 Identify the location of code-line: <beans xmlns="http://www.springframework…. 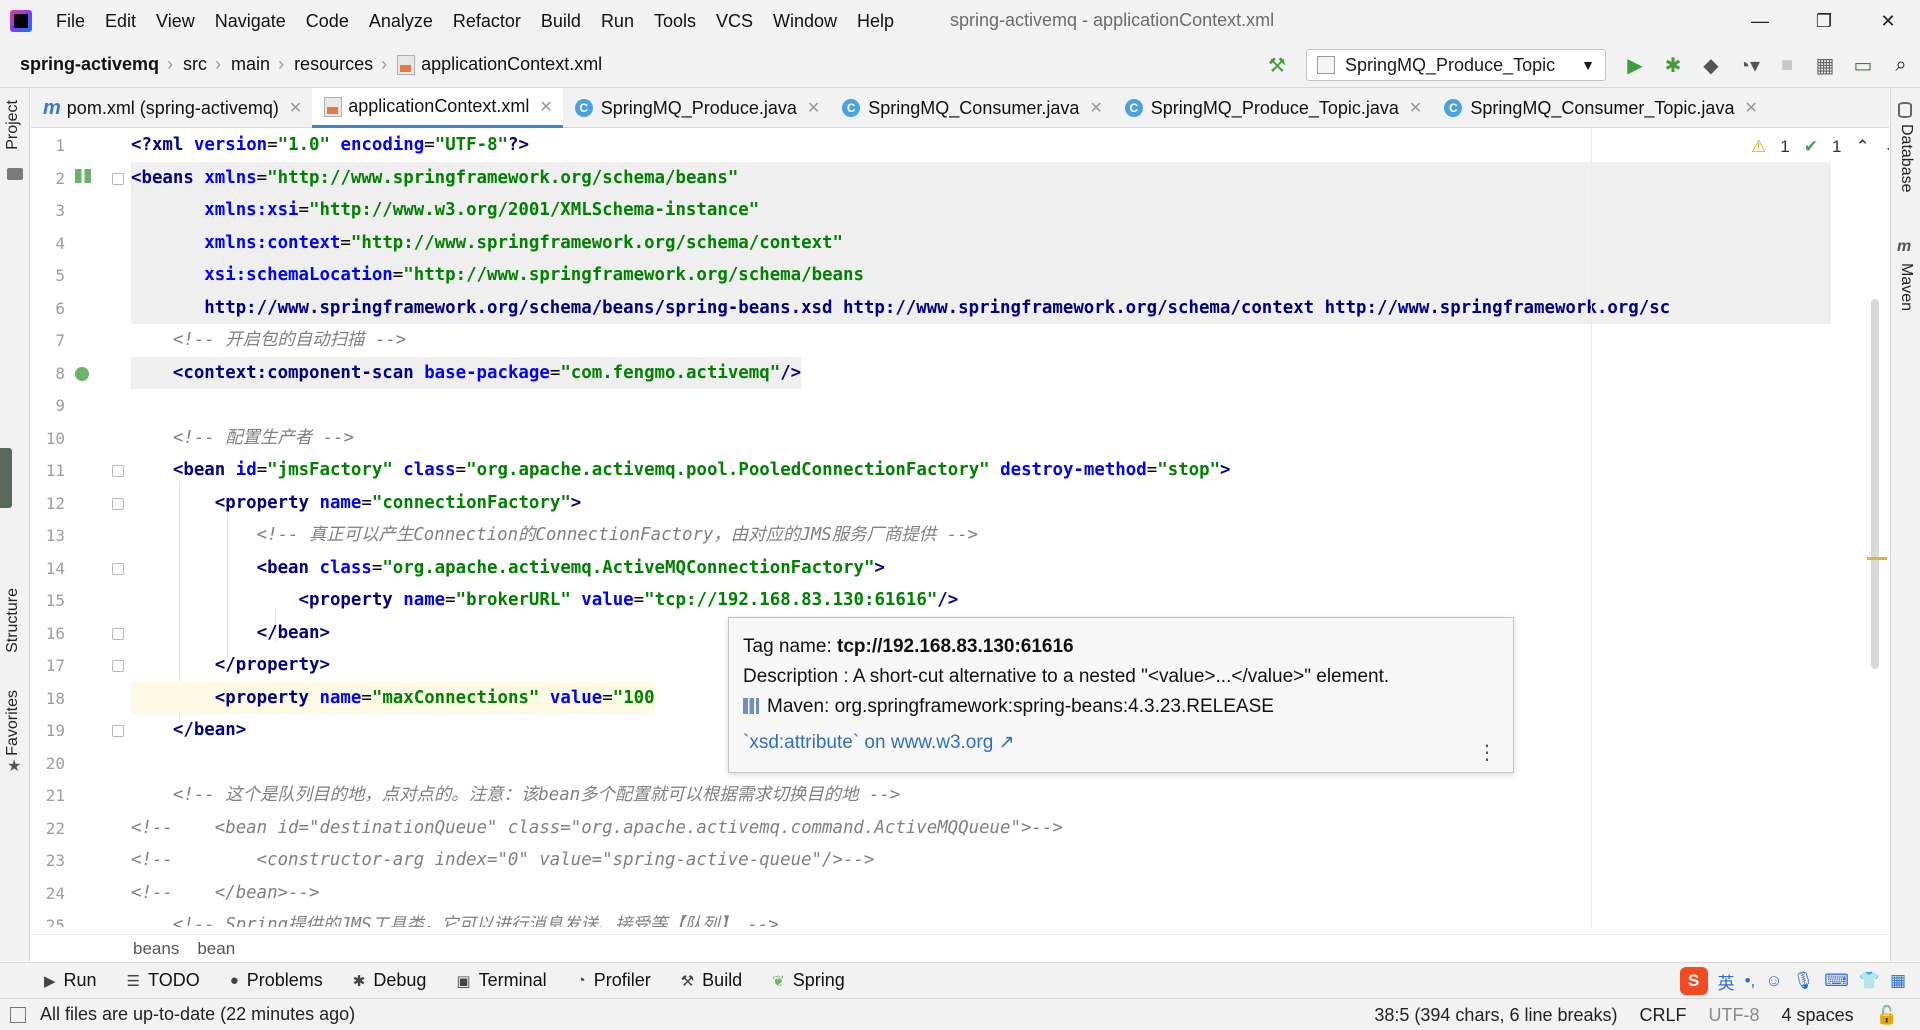
(981, 177).